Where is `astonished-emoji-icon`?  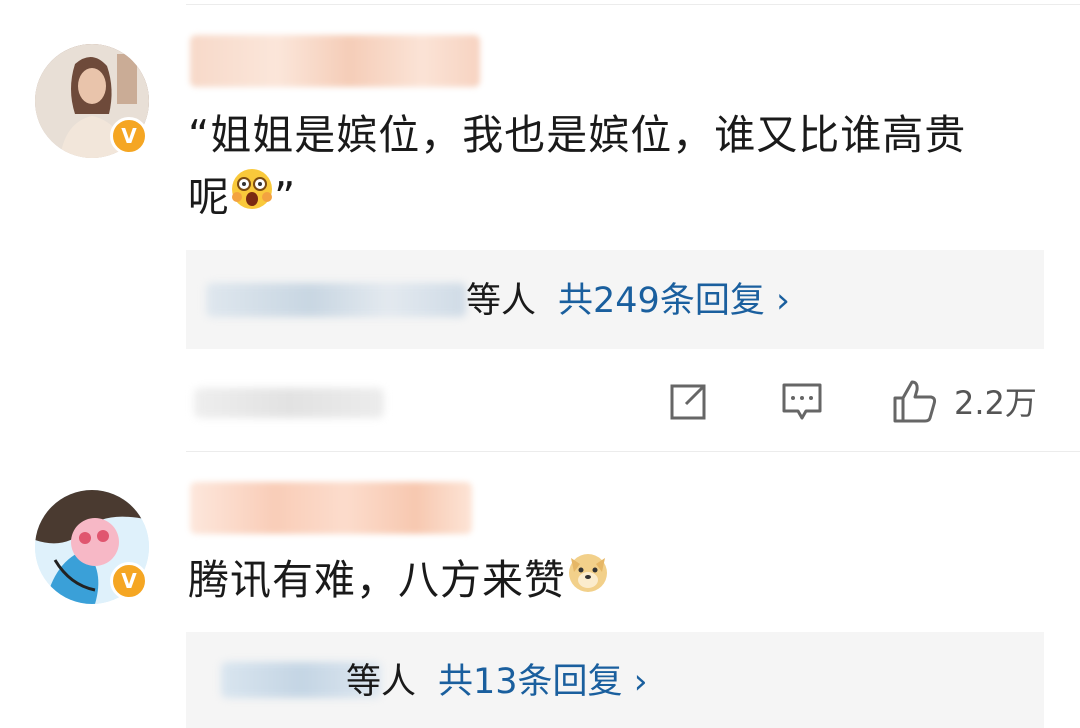
astonished-emoji-icon is located at coordinates (252, 197).